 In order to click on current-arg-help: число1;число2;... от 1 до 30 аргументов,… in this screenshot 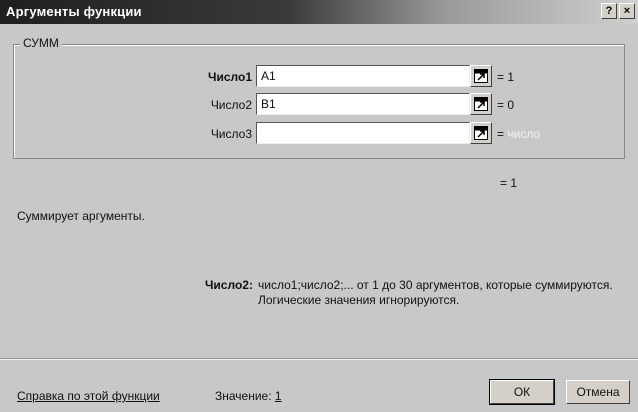, I will do `click(435, 292)`.